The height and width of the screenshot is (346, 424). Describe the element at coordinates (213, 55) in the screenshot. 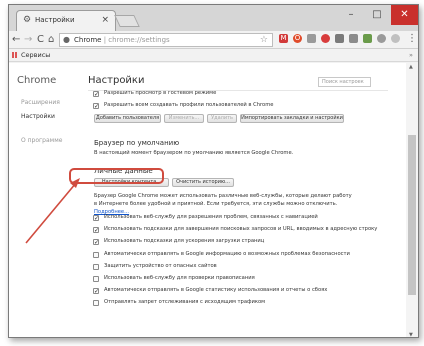

I see `bookmarks-bar: Сервисы »` at that location.